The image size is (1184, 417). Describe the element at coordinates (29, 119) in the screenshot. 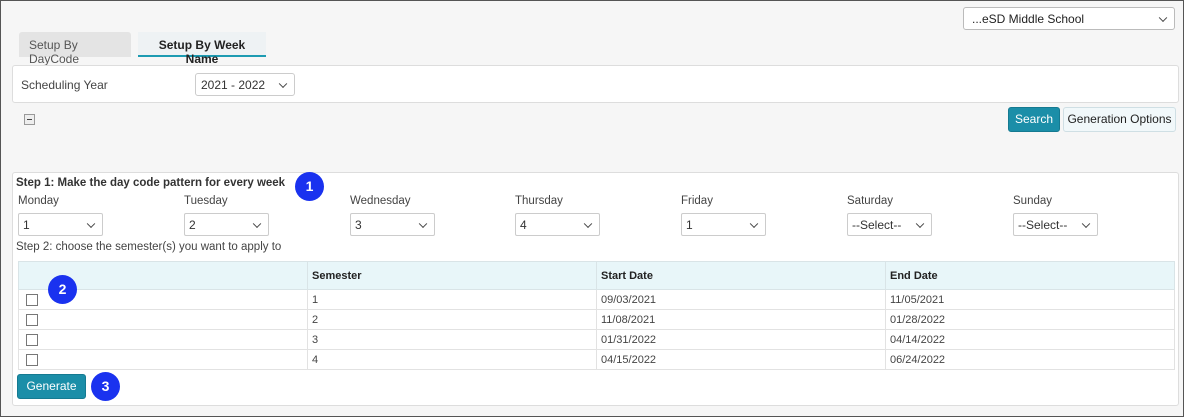

I see `collapse-icon` at that location.